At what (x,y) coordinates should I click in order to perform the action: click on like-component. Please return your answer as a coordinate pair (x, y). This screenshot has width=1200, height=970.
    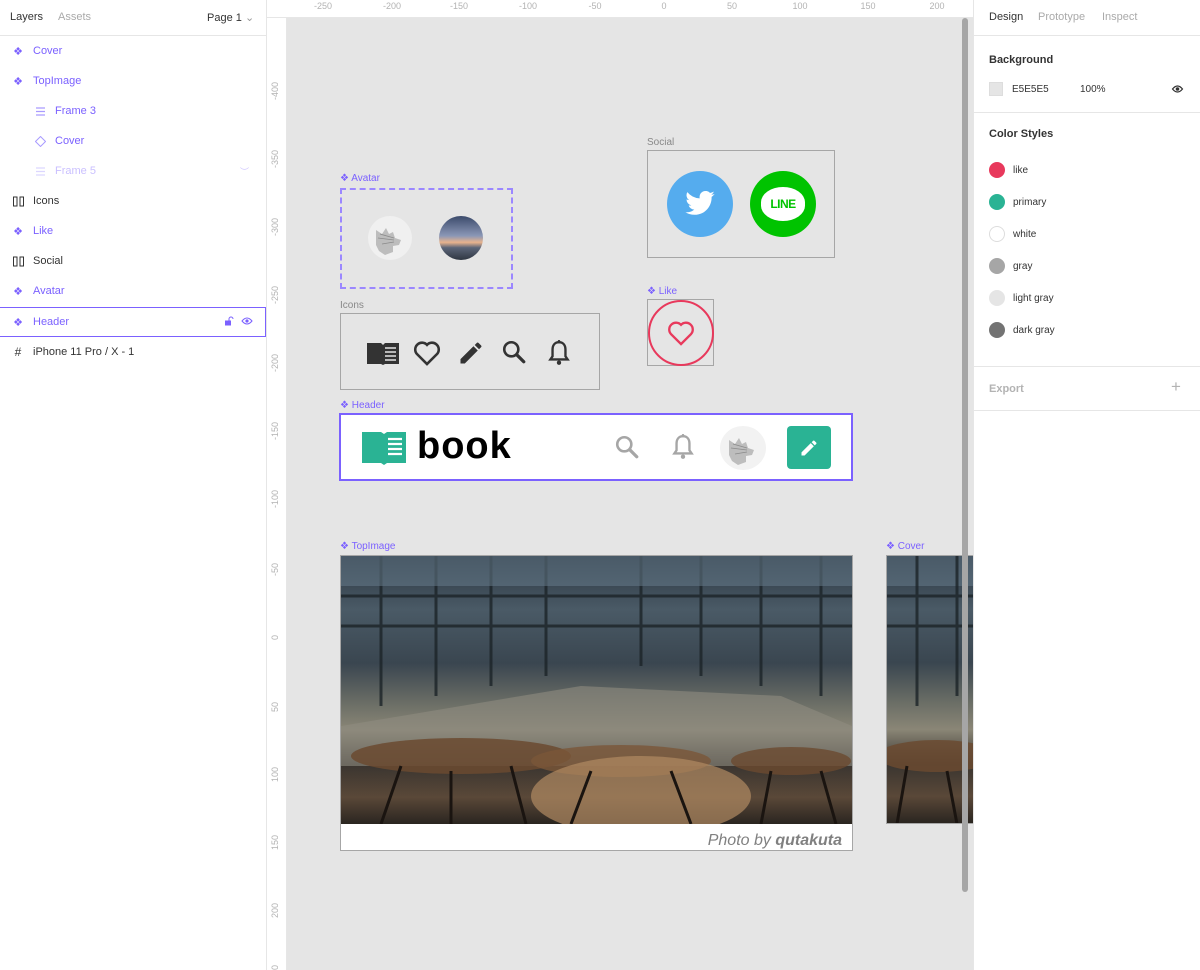
    Looking at the image, I should click on (680, 332).